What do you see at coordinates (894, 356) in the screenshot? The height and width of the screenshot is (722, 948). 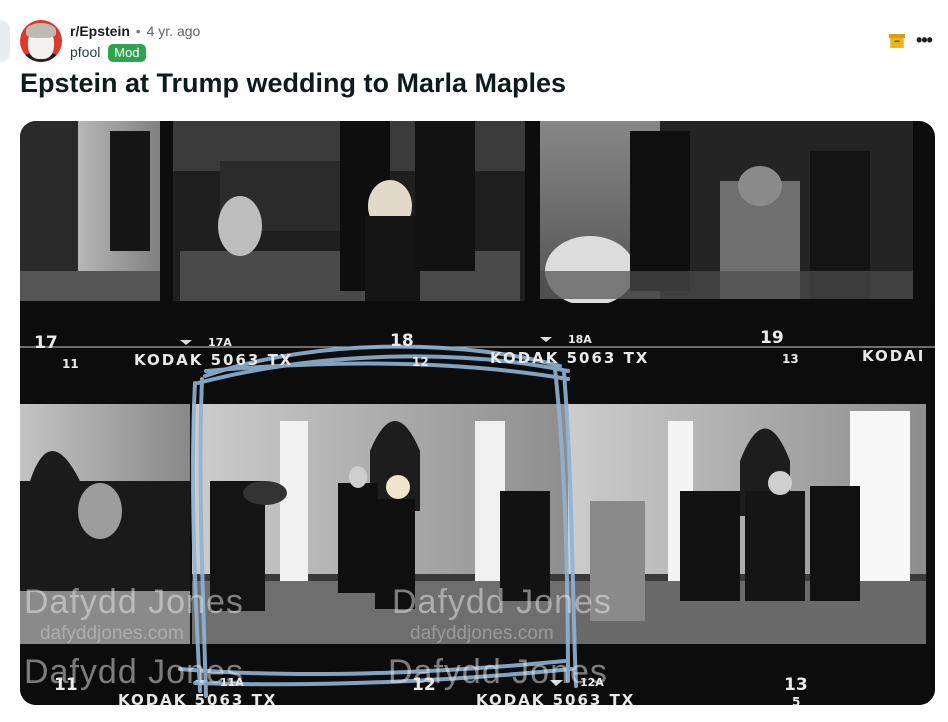 I see `film-edge-text: KODAI` at bounding box center [894, 356].